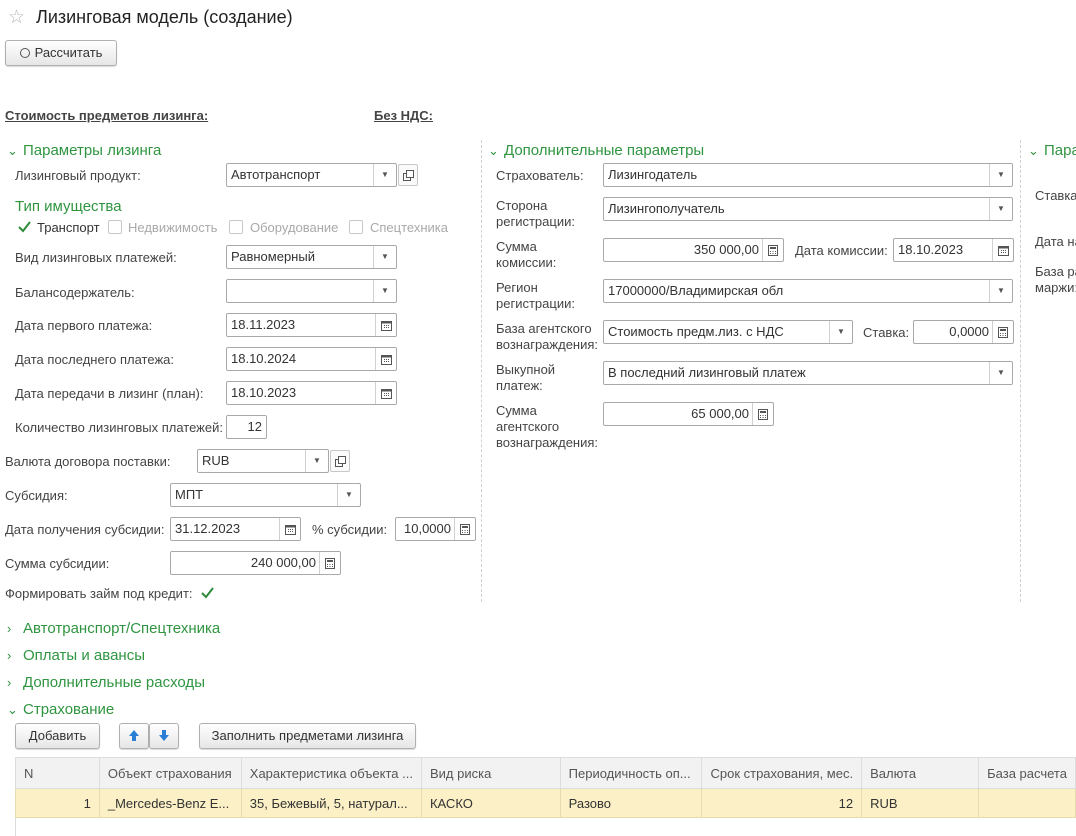  Describe the element at coordinates (356, 227) in the screenshot. I see `checkbox-special` at that location.